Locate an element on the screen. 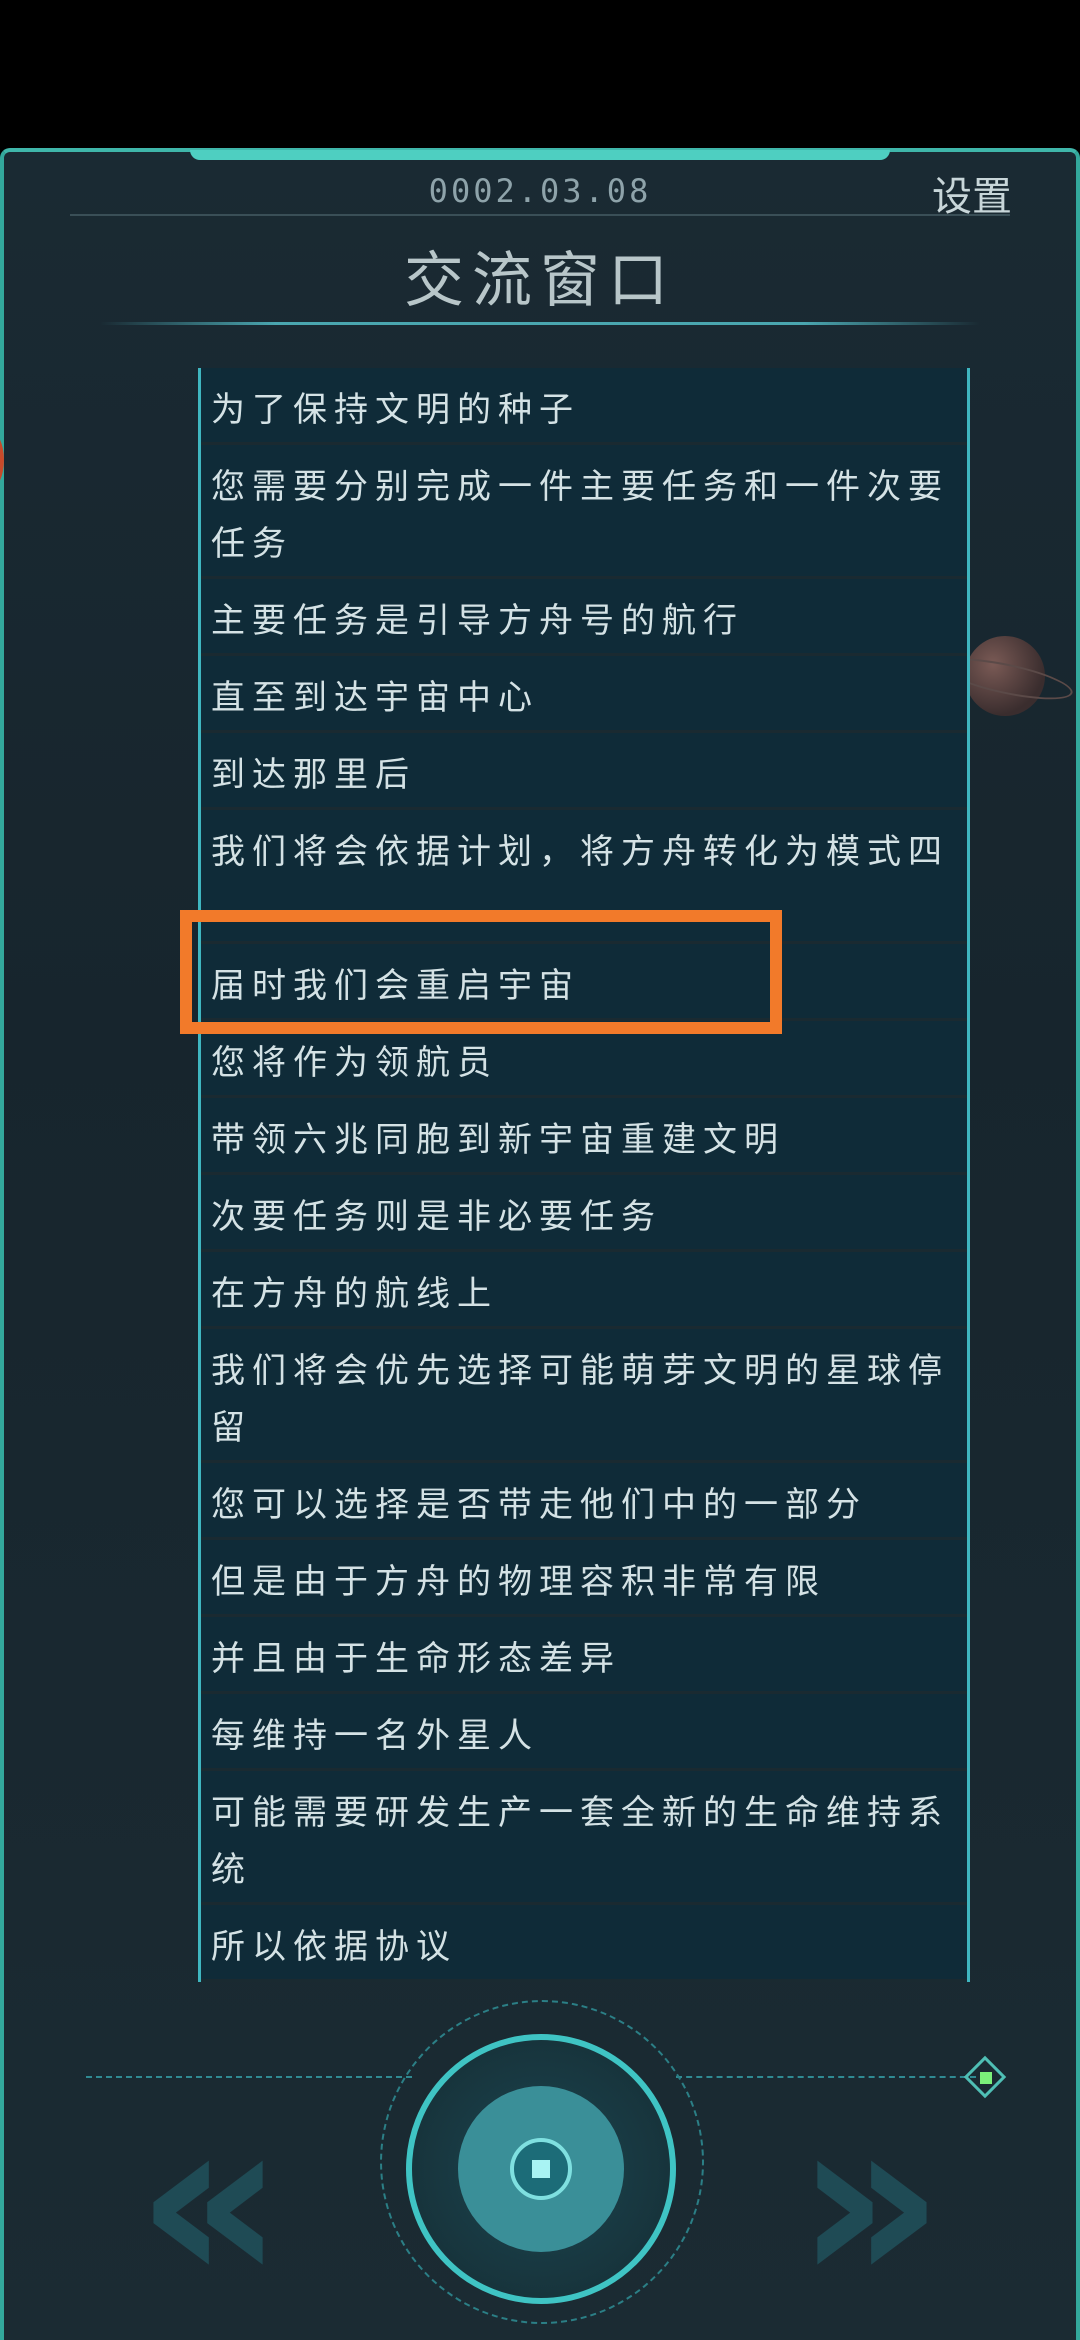  message-row: 到达那里后 is located at coordinates (584, 771).